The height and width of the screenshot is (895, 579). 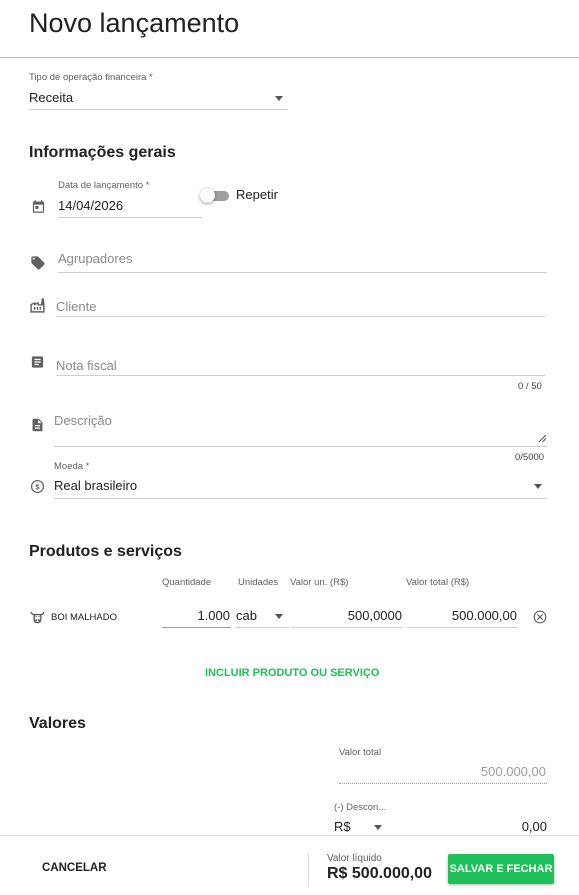 What do you see at coordinates (300, 308) in the screenshot?
I see `client-input: Cliente` at bounding box center [300, 308].